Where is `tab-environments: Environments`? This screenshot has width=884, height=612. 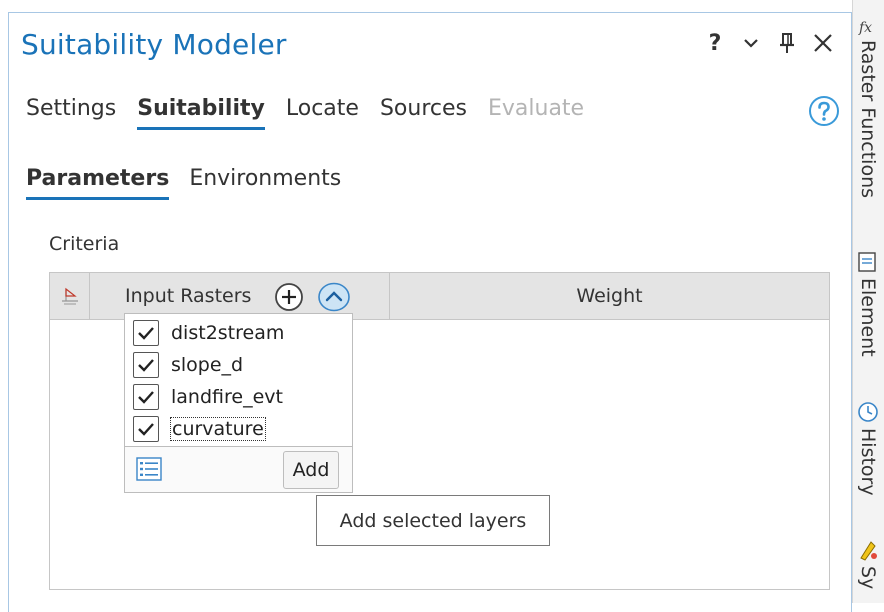
tab-environments: Environments is located at coordinates (265, 181).